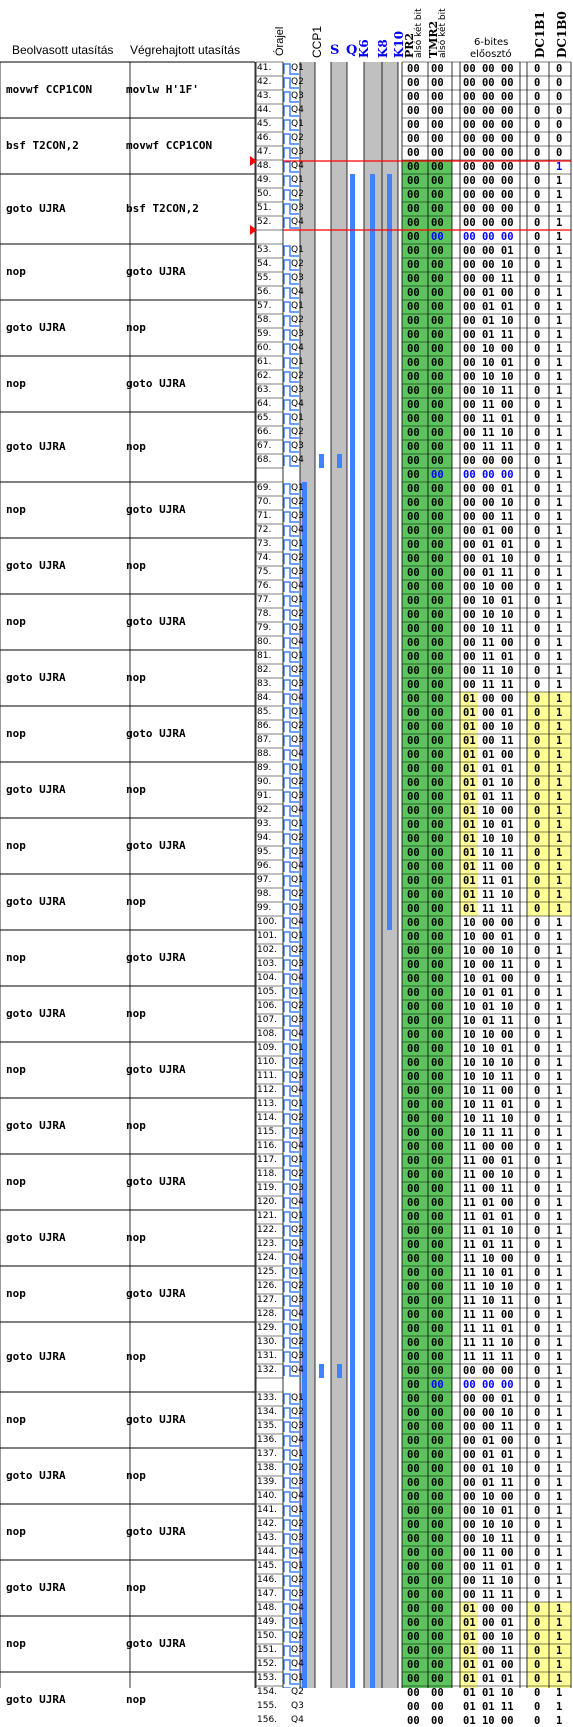  I want to click on row-number: 113., so click(267, 1104).